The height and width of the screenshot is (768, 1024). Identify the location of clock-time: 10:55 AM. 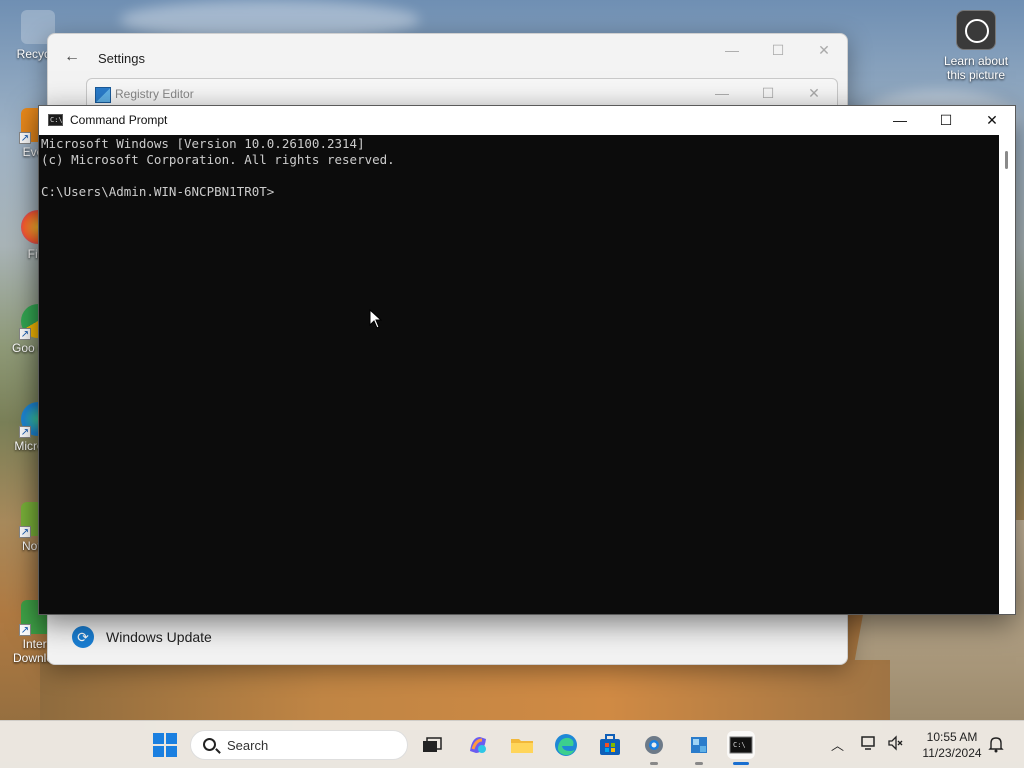
(952, 737).